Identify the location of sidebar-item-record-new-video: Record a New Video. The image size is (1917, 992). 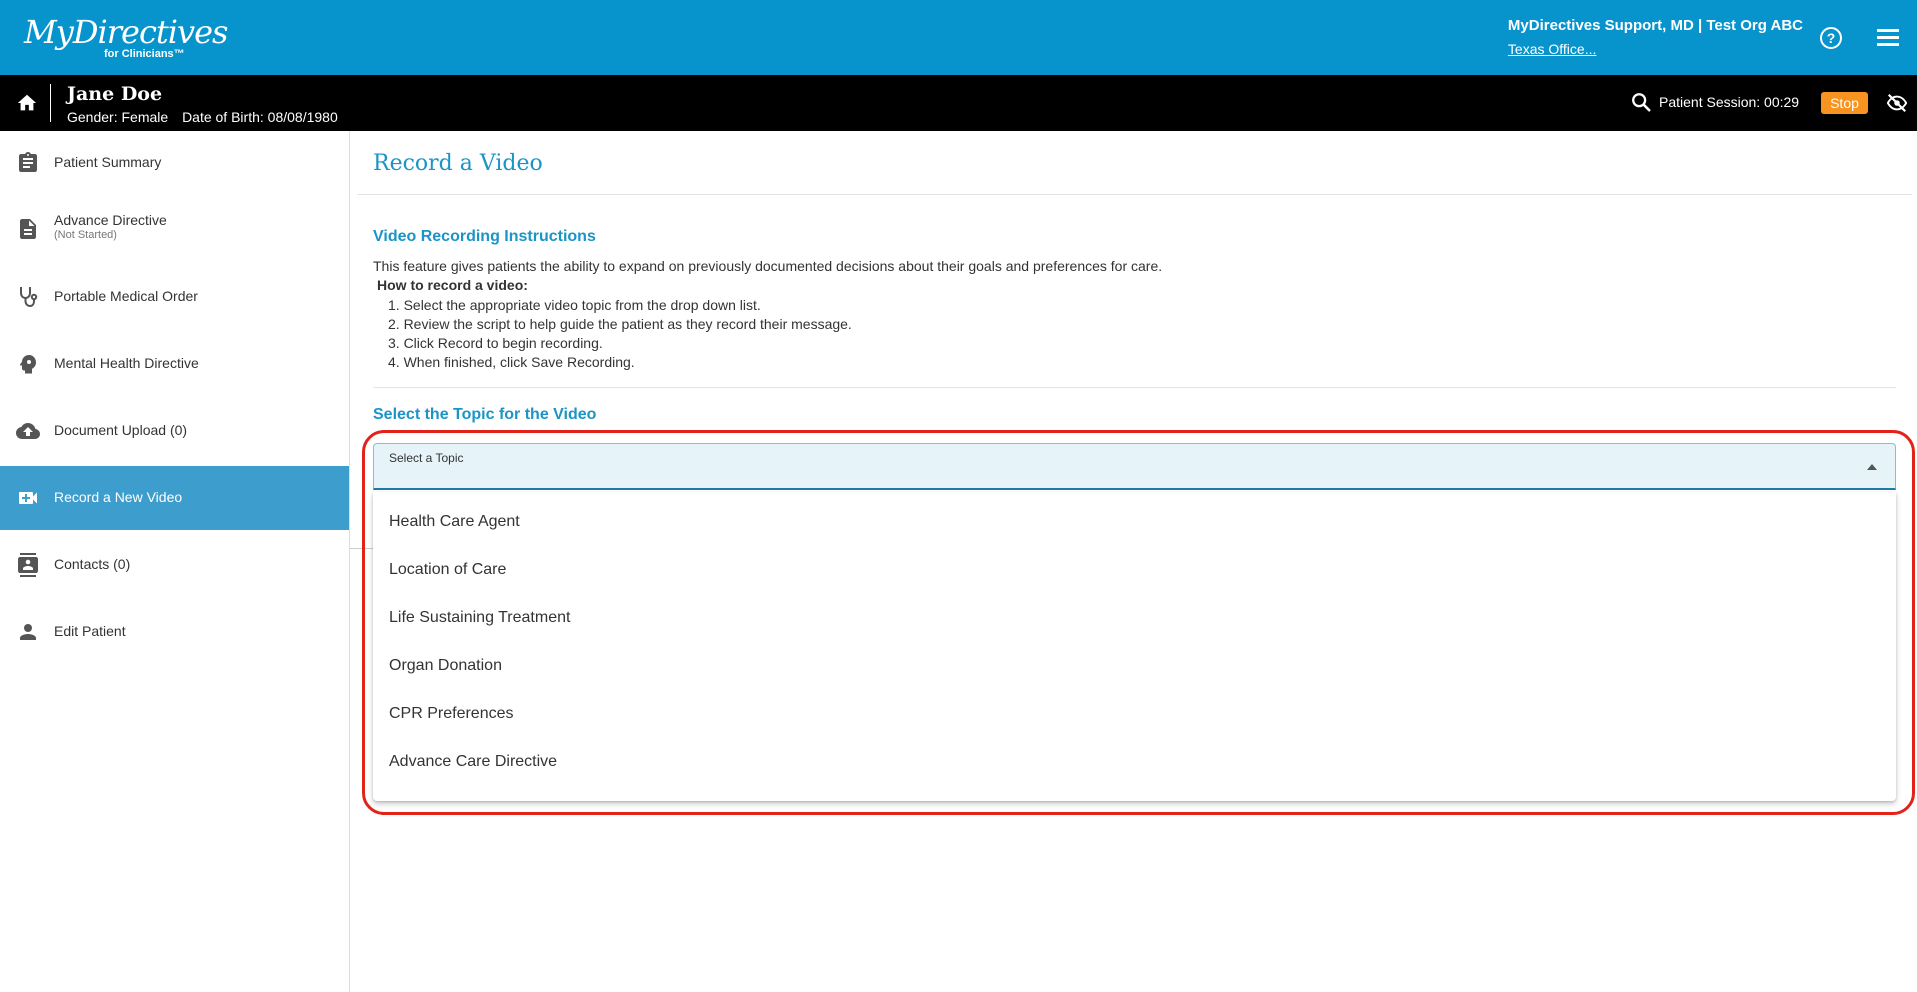
(174, 498).